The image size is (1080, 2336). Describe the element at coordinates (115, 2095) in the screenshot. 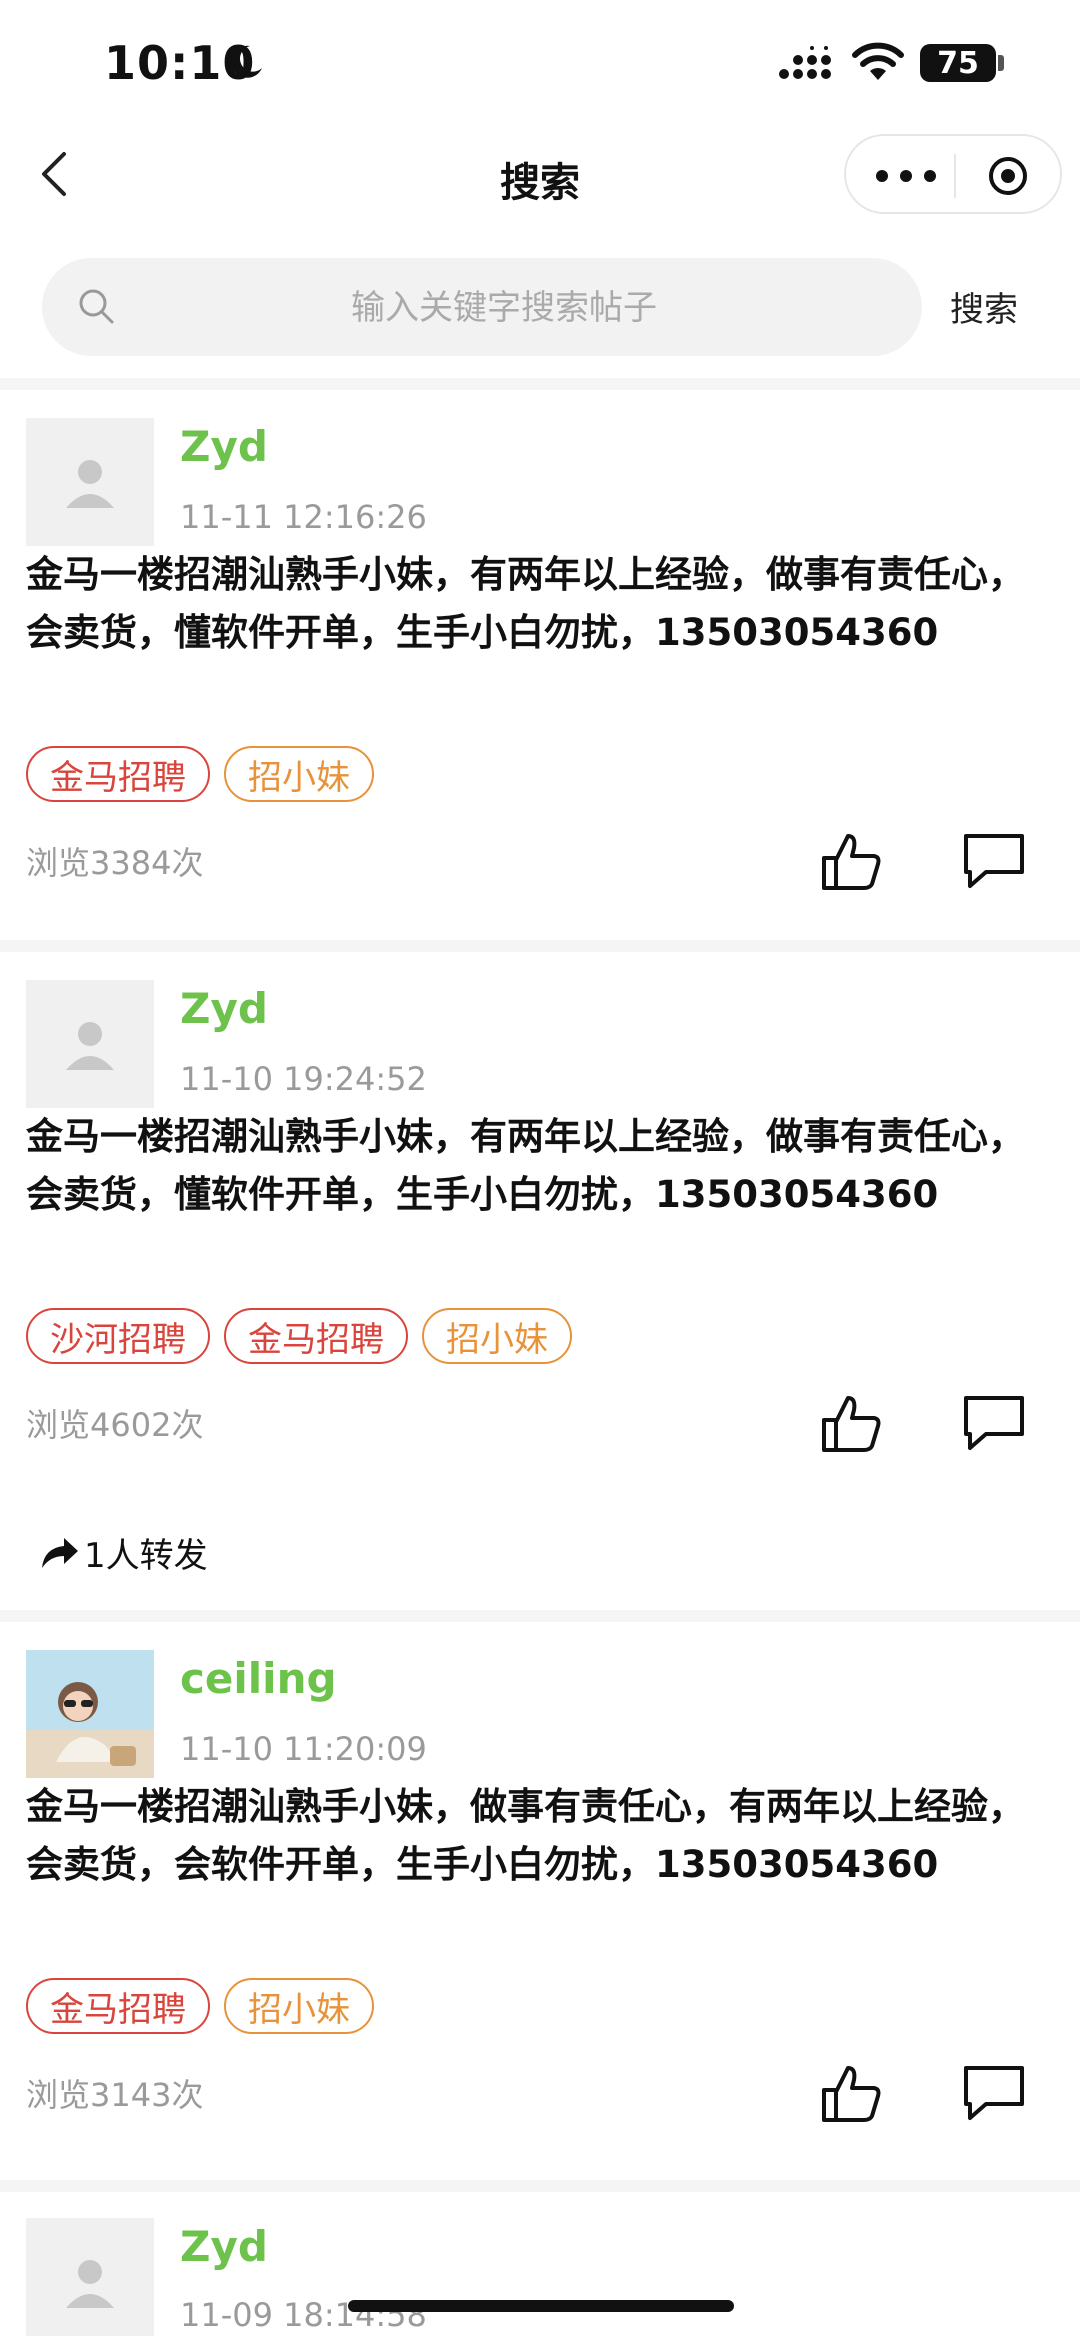

I see `view-count: 浏览3143次` at that location.